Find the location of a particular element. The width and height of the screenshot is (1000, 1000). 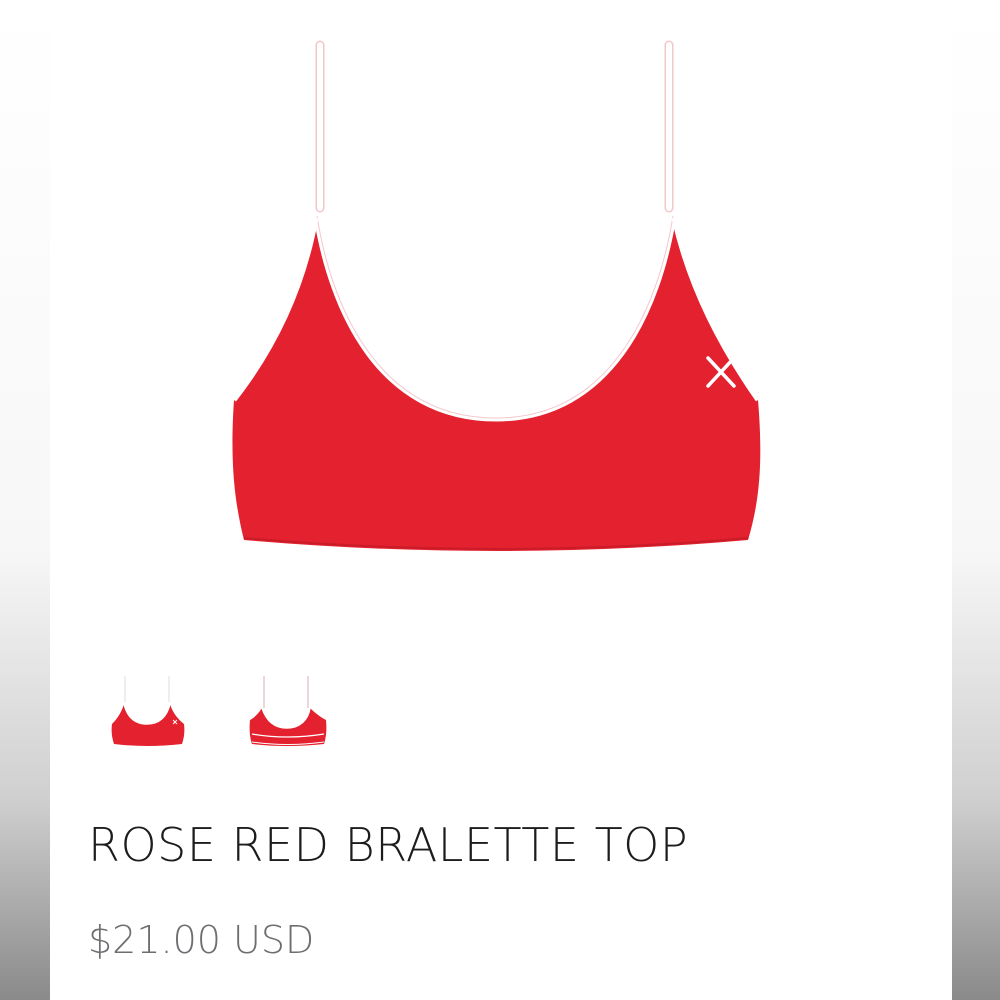

product-price: $21.00 USD is located at coordinates (201, 940).